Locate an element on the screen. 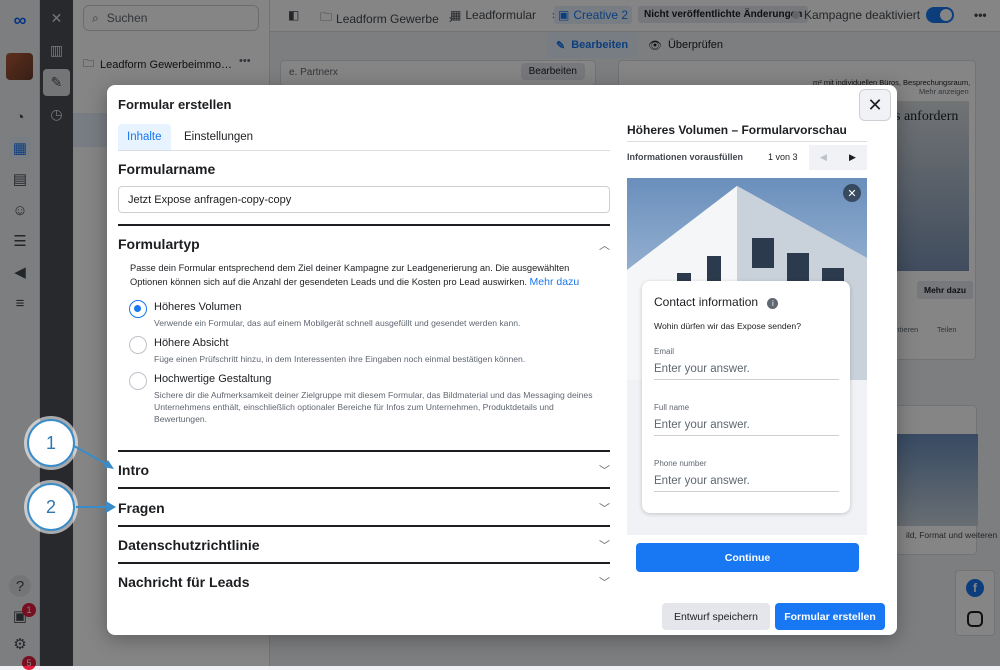  preview-page-count: 1 von 3 is located at coordinates (783, 157).